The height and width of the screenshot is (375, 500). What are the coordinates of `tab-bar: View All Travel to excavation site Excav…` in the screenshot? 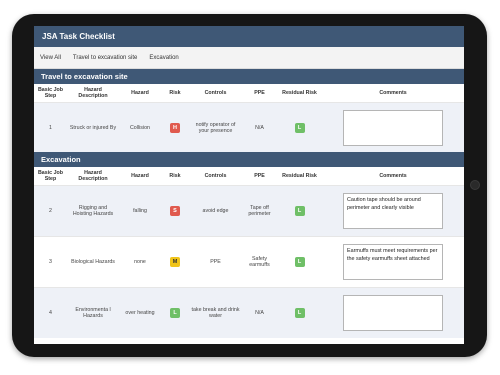 It's located at (249, 58).